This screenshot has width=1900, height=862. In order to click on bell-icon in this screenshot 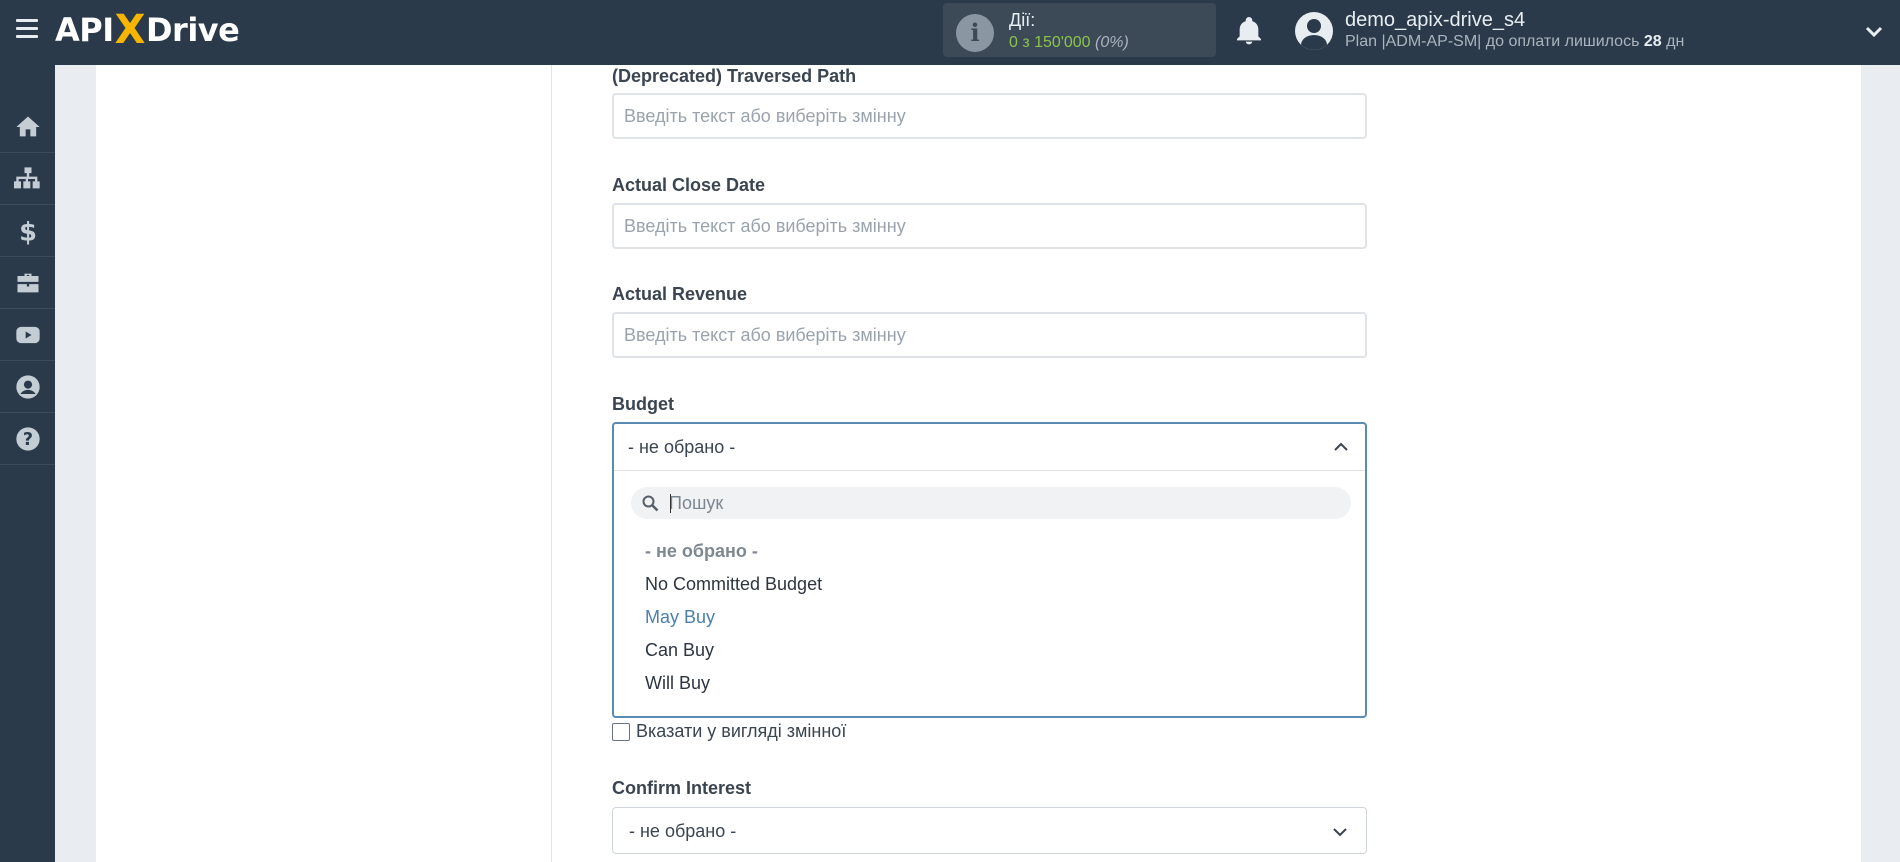, I will do `click(1249, 31)`.